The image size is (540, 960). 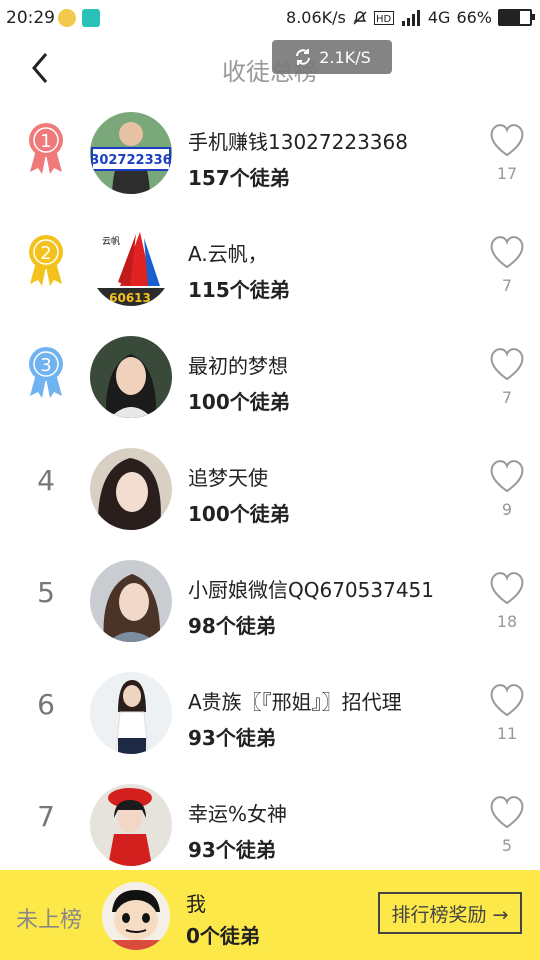 What do you see at coordinates (311, 590) in the screenshot?
I see `user-name: 小厨娘微信QQ670537451` at bounding box center [311, 590].